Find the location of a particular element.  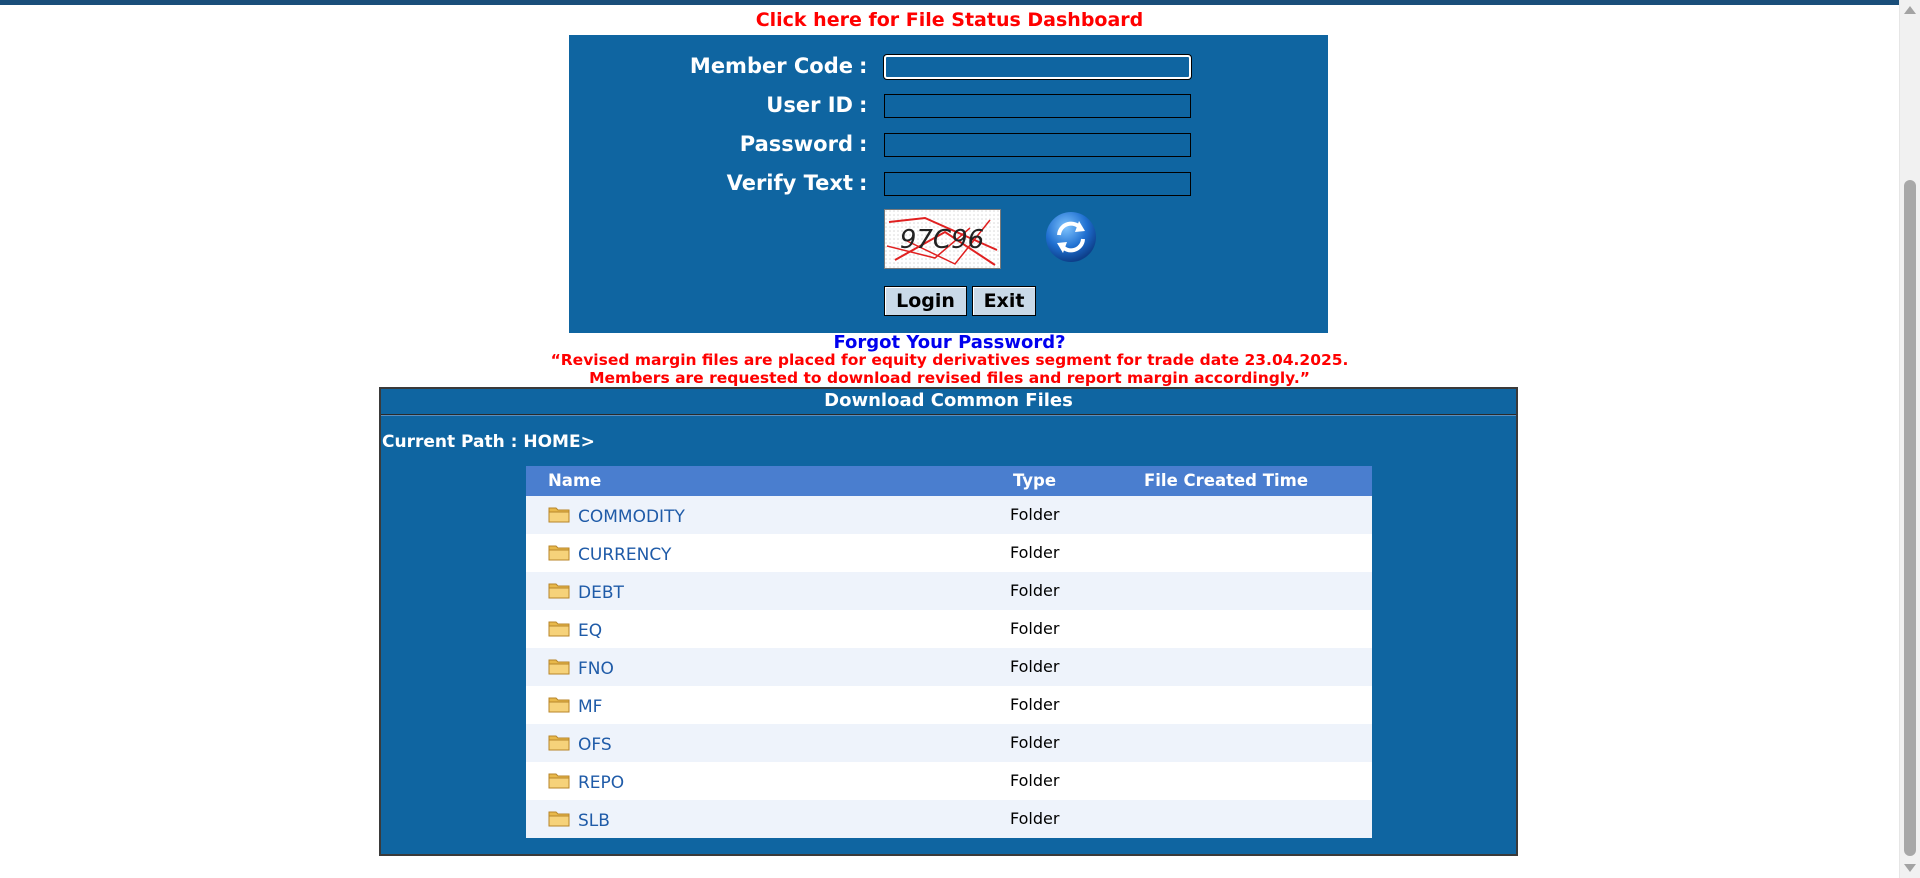

refresh-captcha-button is located at coordinates (1071, 237).